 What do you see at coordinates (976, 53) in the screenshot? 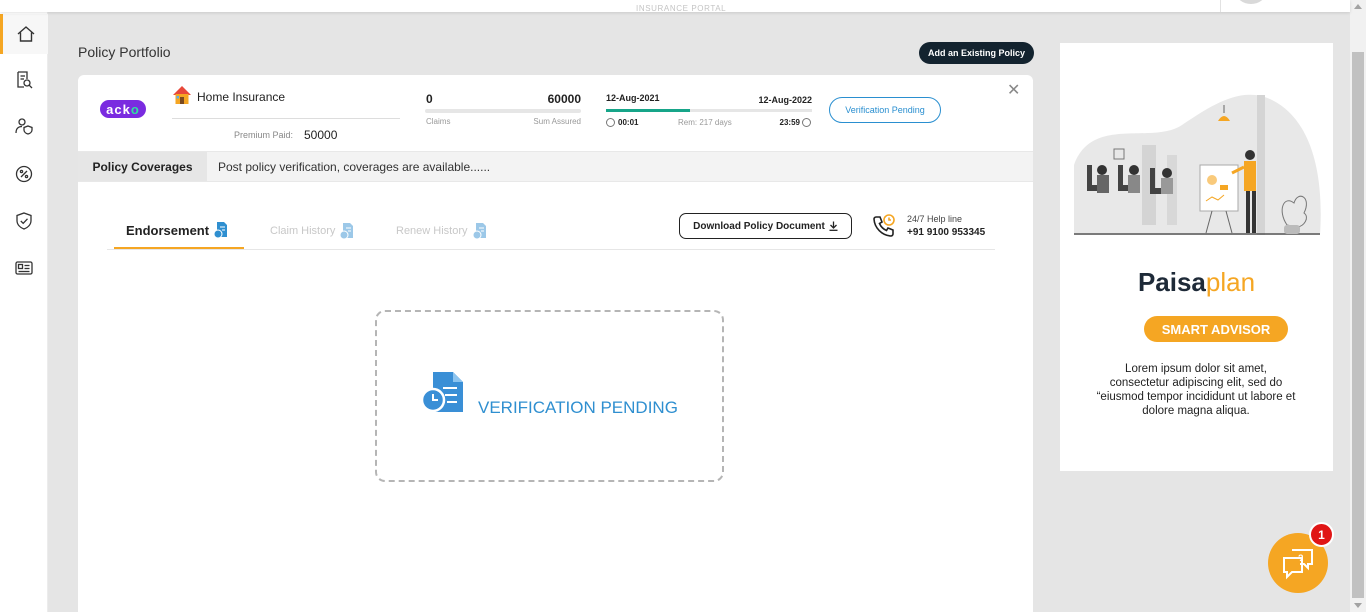
I see `add-existing-policy-button: Add an Existing Policy` at bounding box center [976, 53].